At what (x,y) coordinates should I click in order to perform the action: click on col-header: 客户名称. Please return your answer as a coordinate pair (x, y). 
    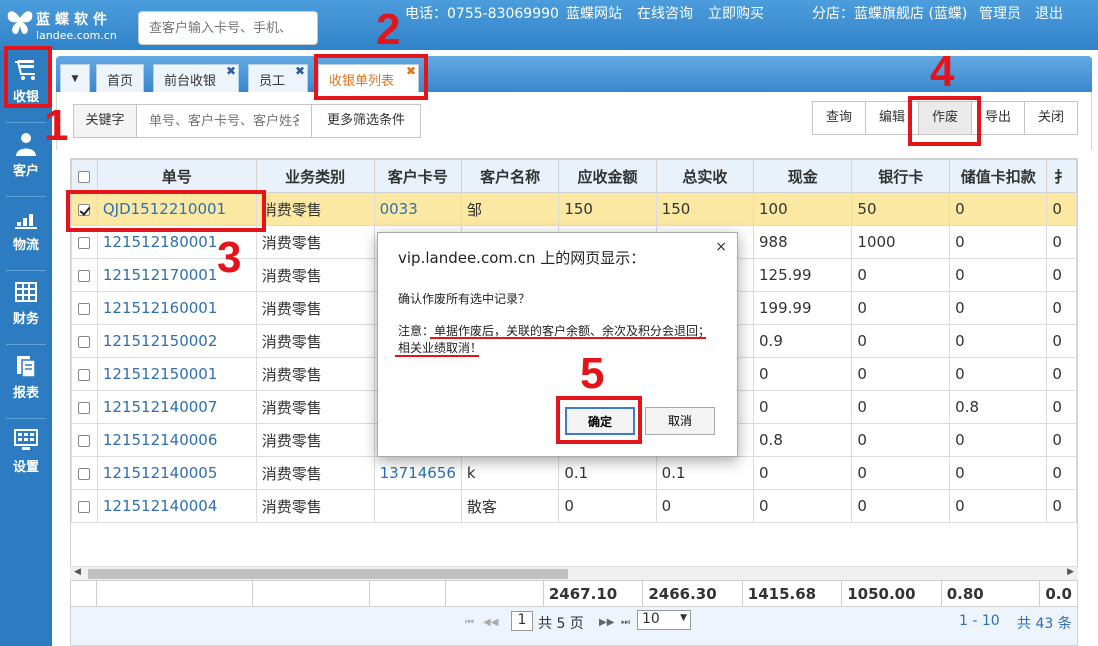
    Looking at the image, I should click on (510, 176).